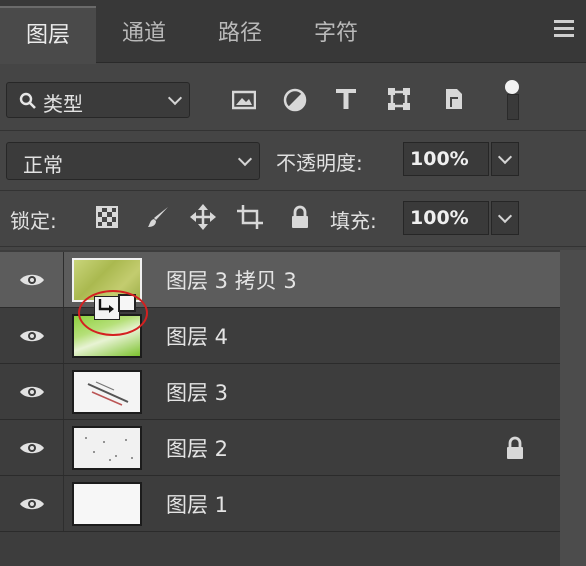 The width and height of the screenshot is (586, 566). I want to click on fill-label: 填充:, so click(353, 221).